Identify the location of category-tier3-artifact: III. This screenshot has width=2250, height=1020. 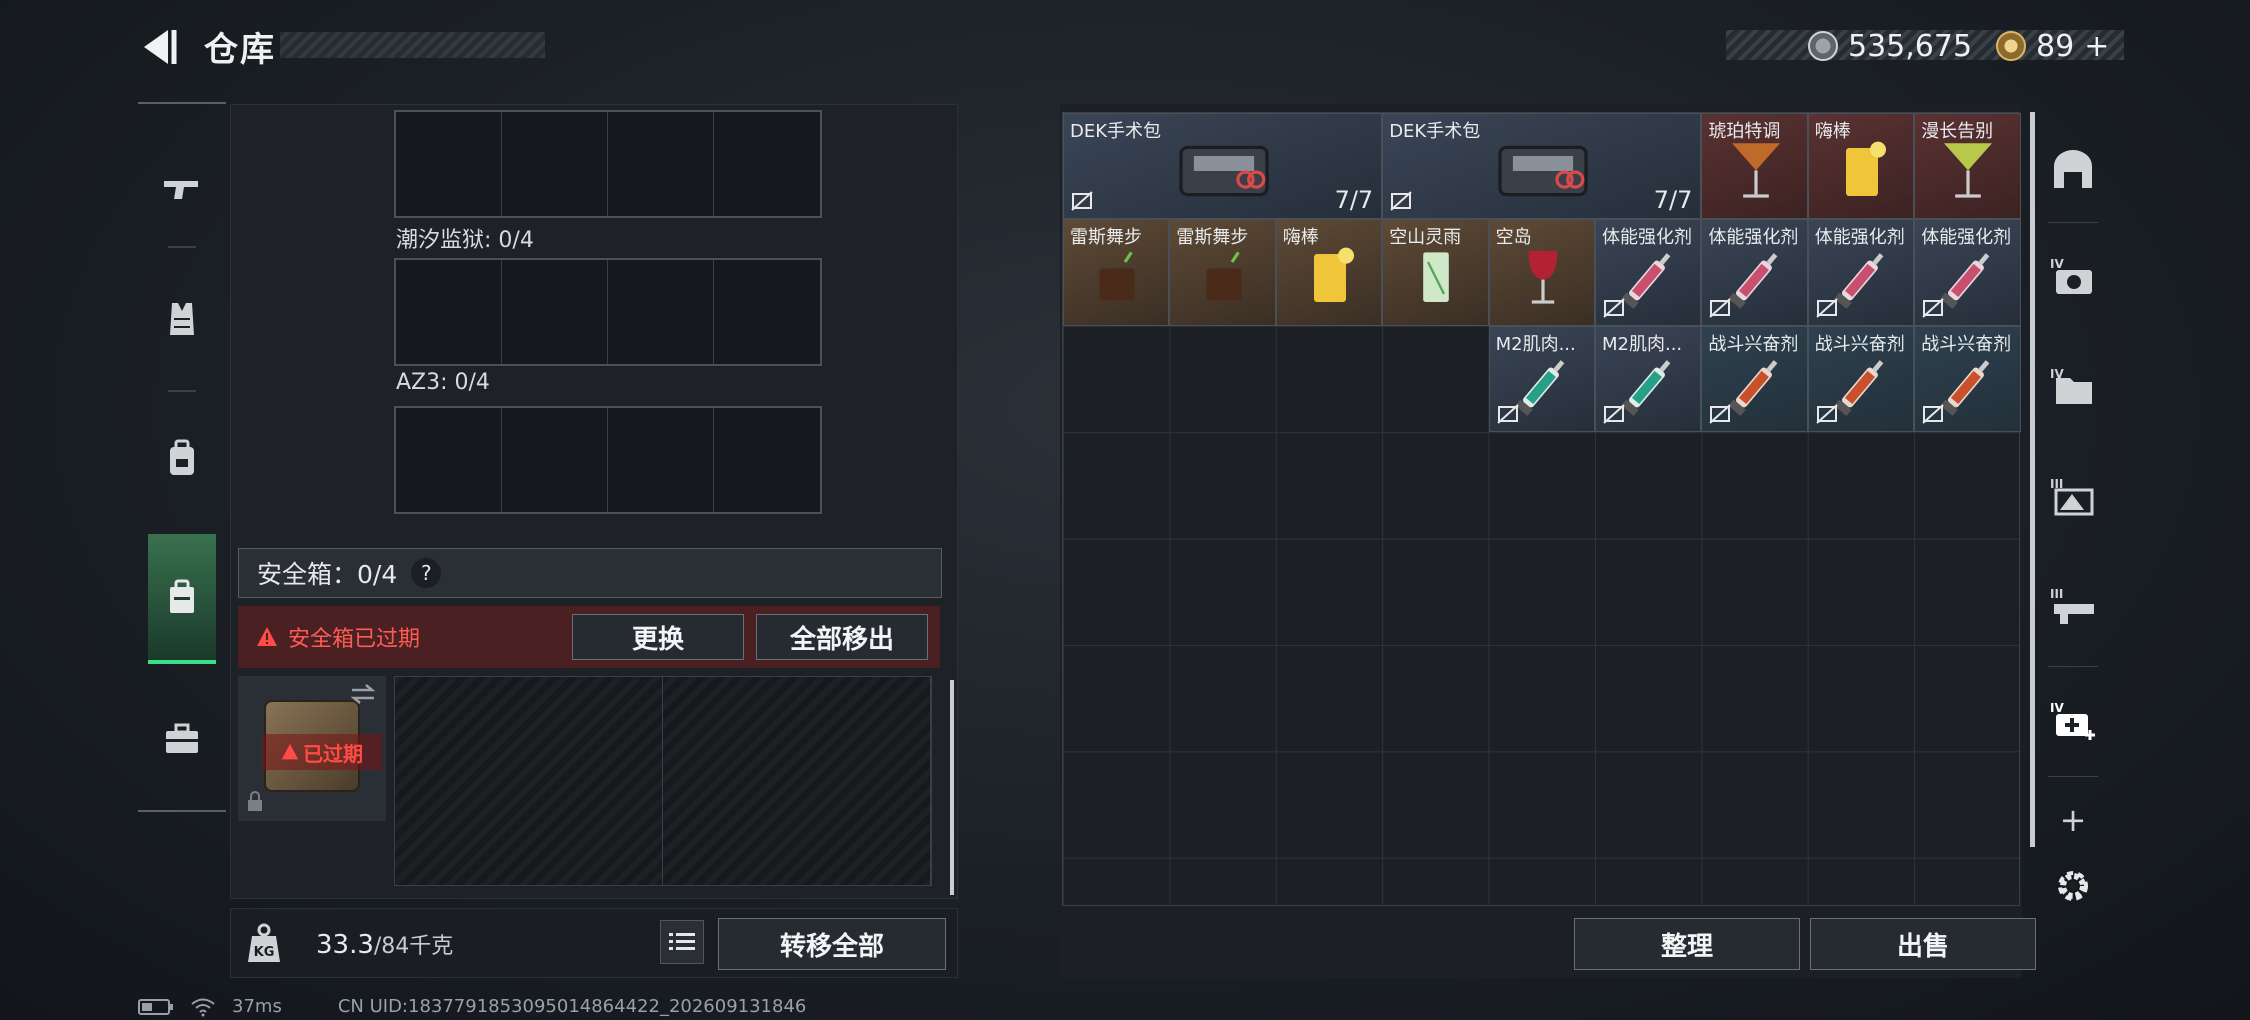
(2073, 496).